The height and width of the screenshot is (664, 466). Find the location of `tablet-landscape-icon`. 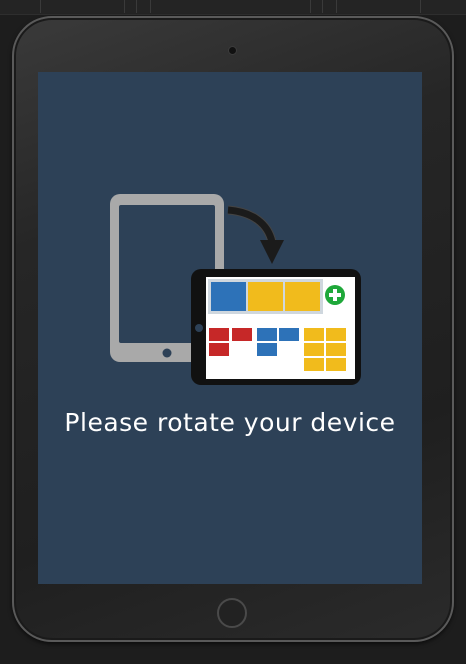

tablet-landscape-icon is located at coordinates (276, 327).